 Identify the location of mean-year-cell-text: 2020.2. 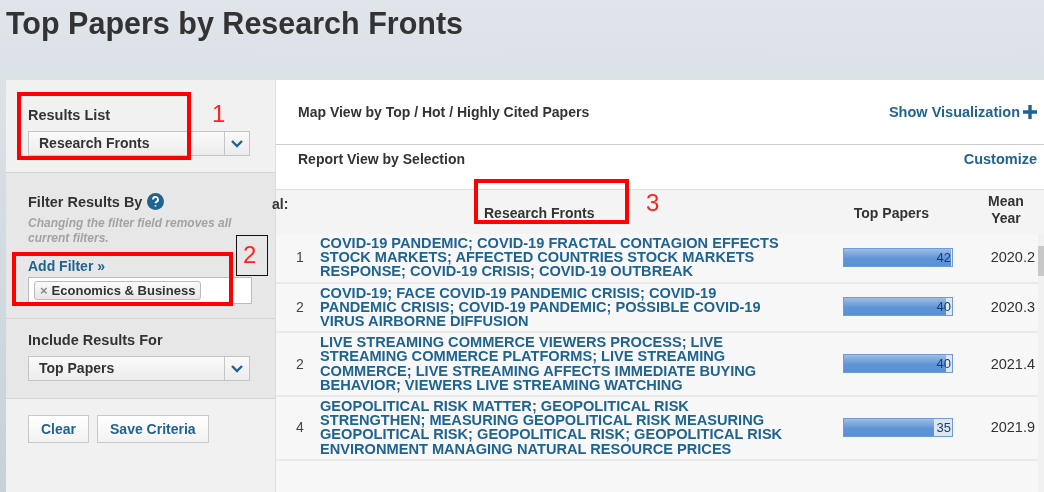
(1012, 257).